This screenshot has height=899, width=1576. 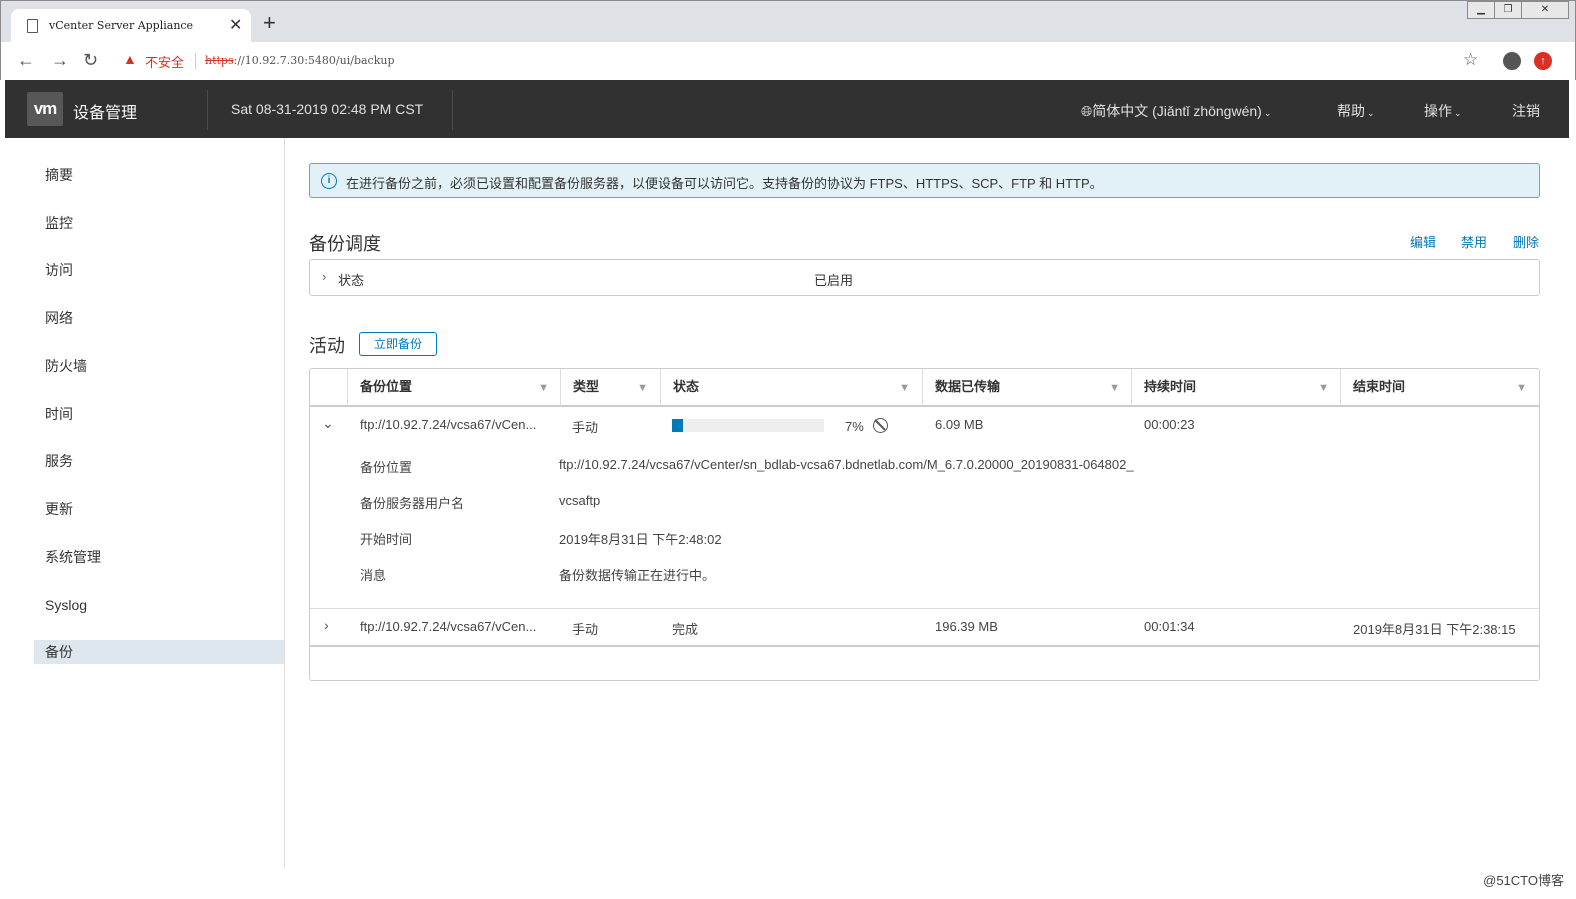 I want to click on sidebar-item-monitor: 监控, so click(x=159, y=223).